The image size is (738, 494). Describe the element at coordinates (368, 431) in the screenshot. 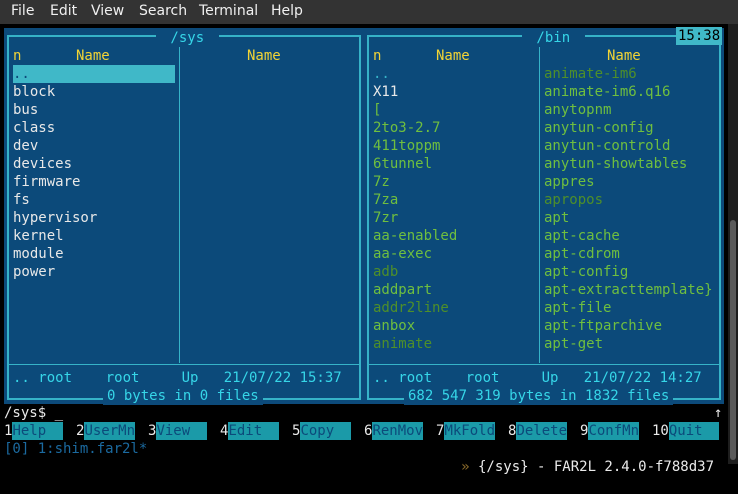

I see `fkey-number: 6` at that location.